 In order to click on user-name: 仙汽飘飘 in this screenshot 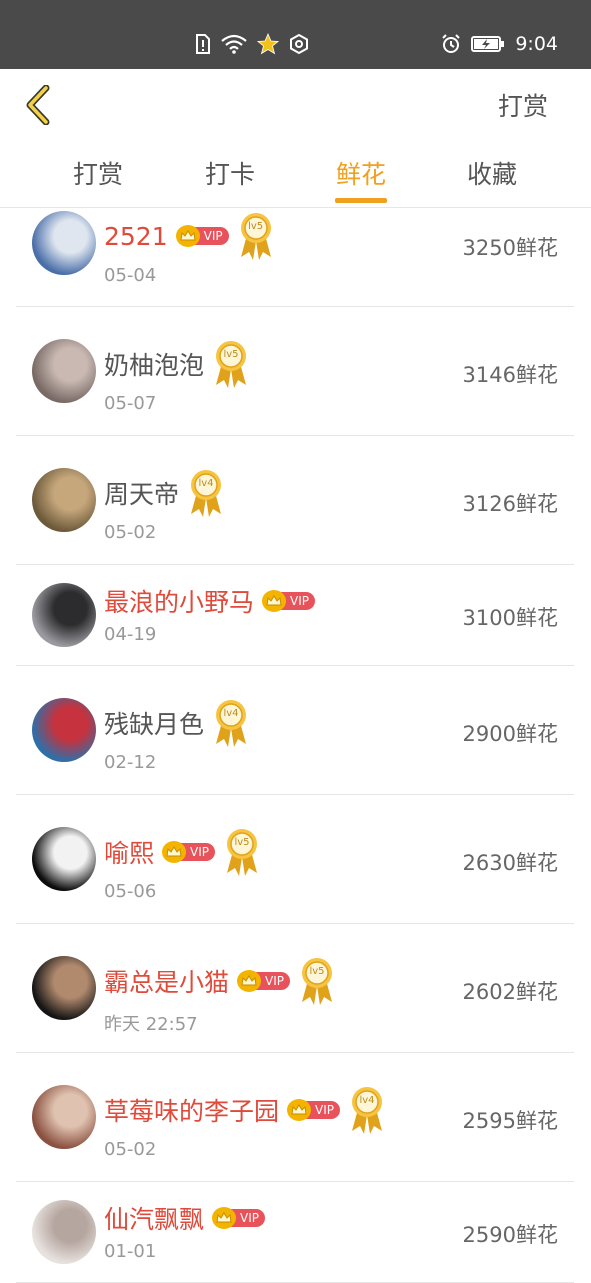, I will do `click(154, 1218)`.